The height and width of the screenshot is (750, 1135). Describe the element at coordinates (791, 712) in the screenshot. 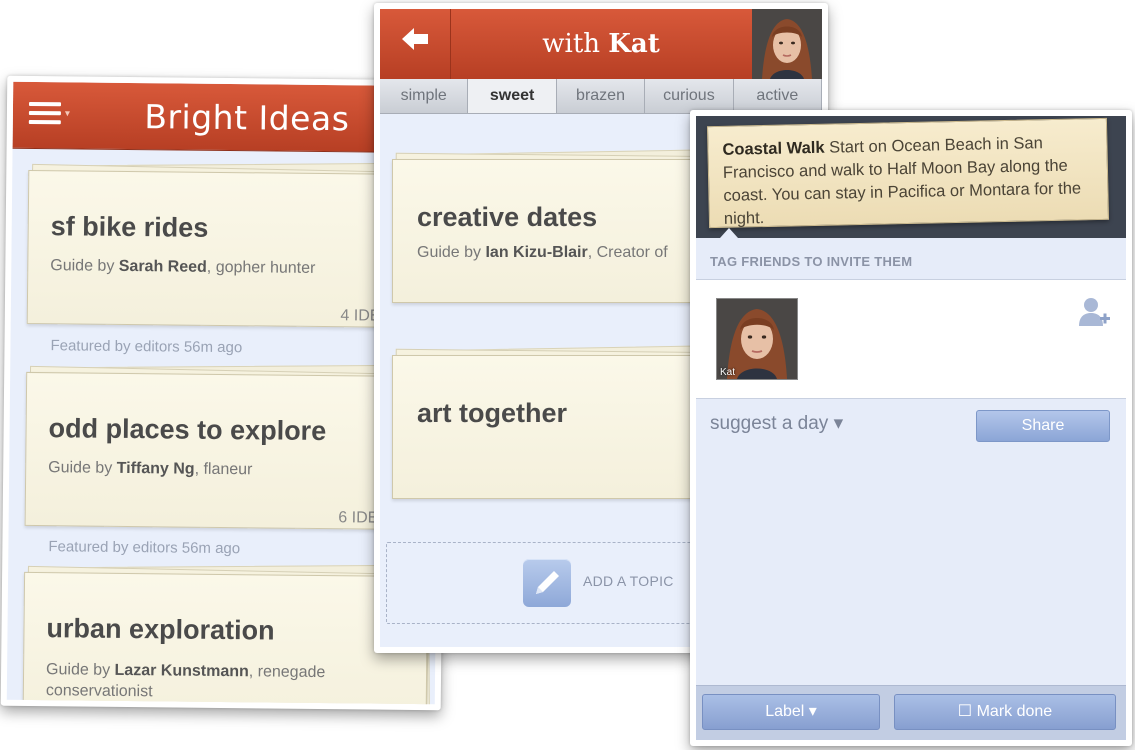

I see `label-button: Label ▾` at that location.